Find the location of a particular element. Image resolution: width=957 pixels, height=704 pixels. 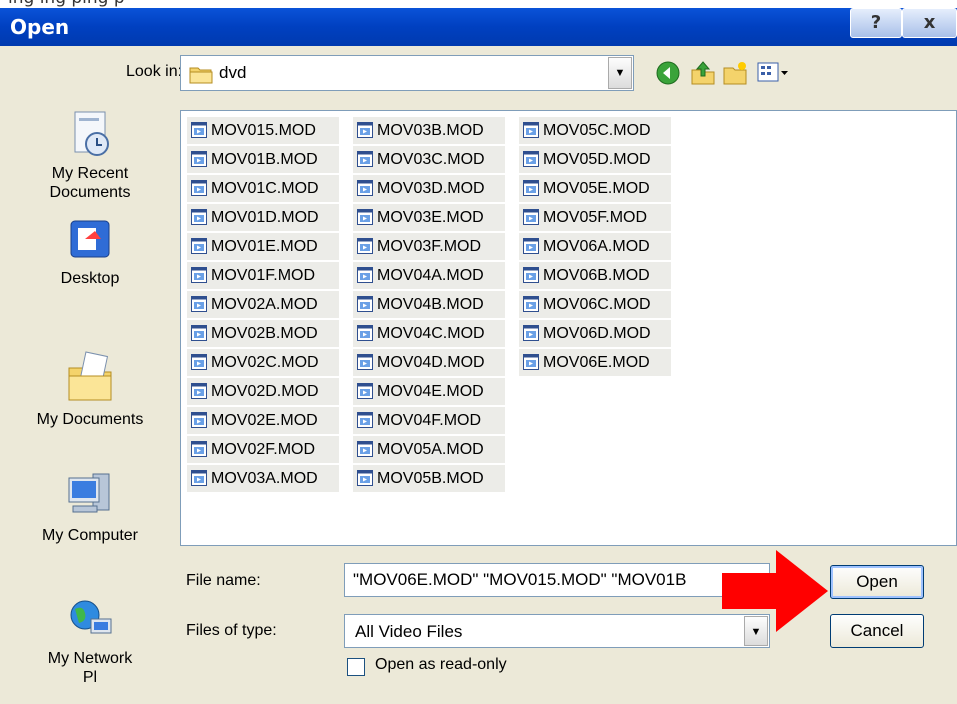

back-icon is located at coordinates (668, 73).